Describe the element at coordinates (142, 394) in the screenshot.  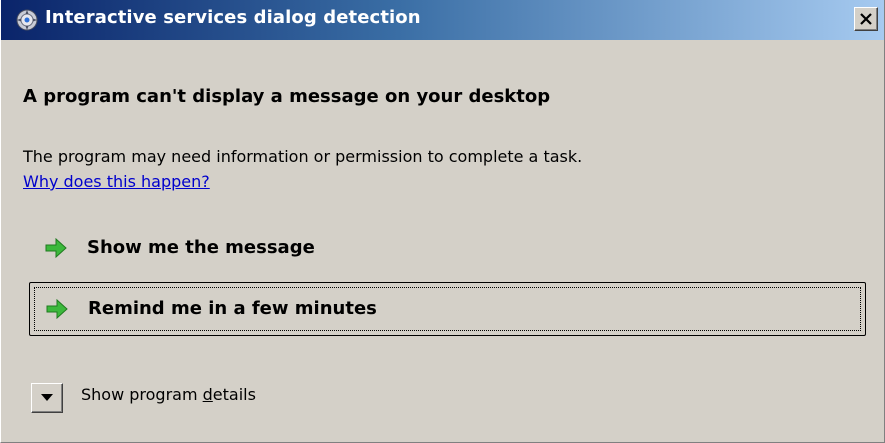
I see `details-label-prefix: Show program` at that location.